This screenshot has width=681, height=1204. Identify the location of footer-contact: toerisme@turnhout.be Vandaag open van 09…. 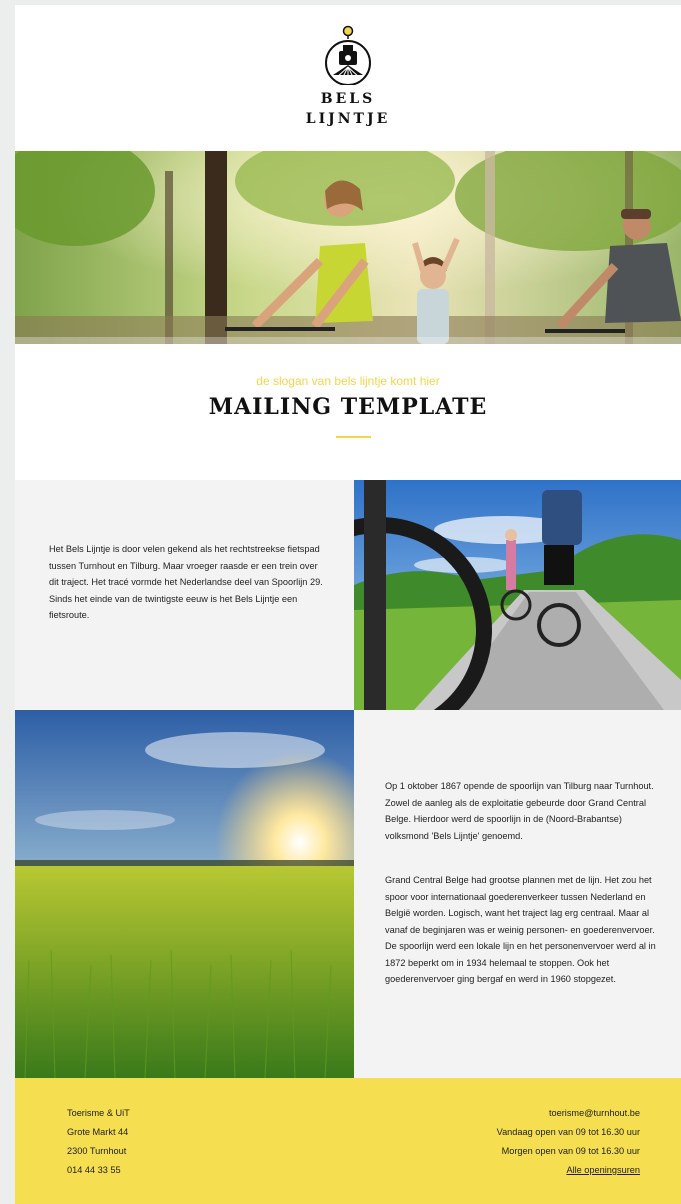
(510, 1142).